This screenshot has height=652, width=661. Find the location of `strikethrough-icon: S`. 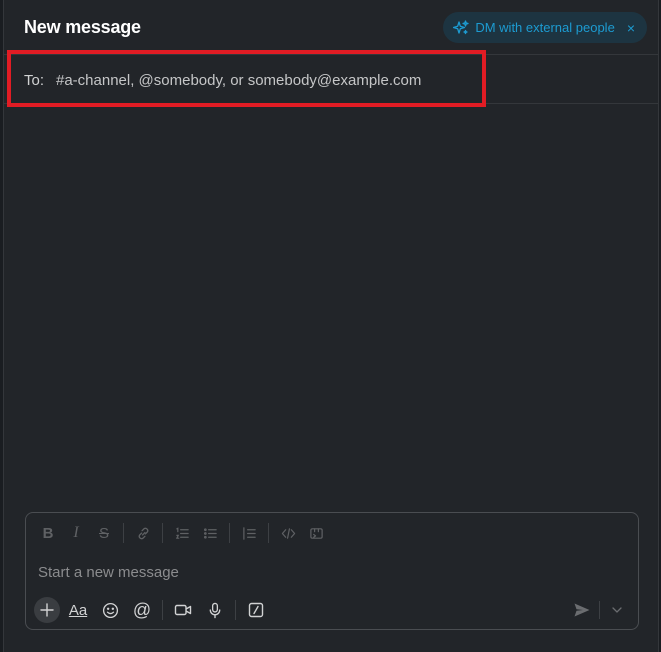

strikethrough-icon: S is located at coordinates (104, 533).